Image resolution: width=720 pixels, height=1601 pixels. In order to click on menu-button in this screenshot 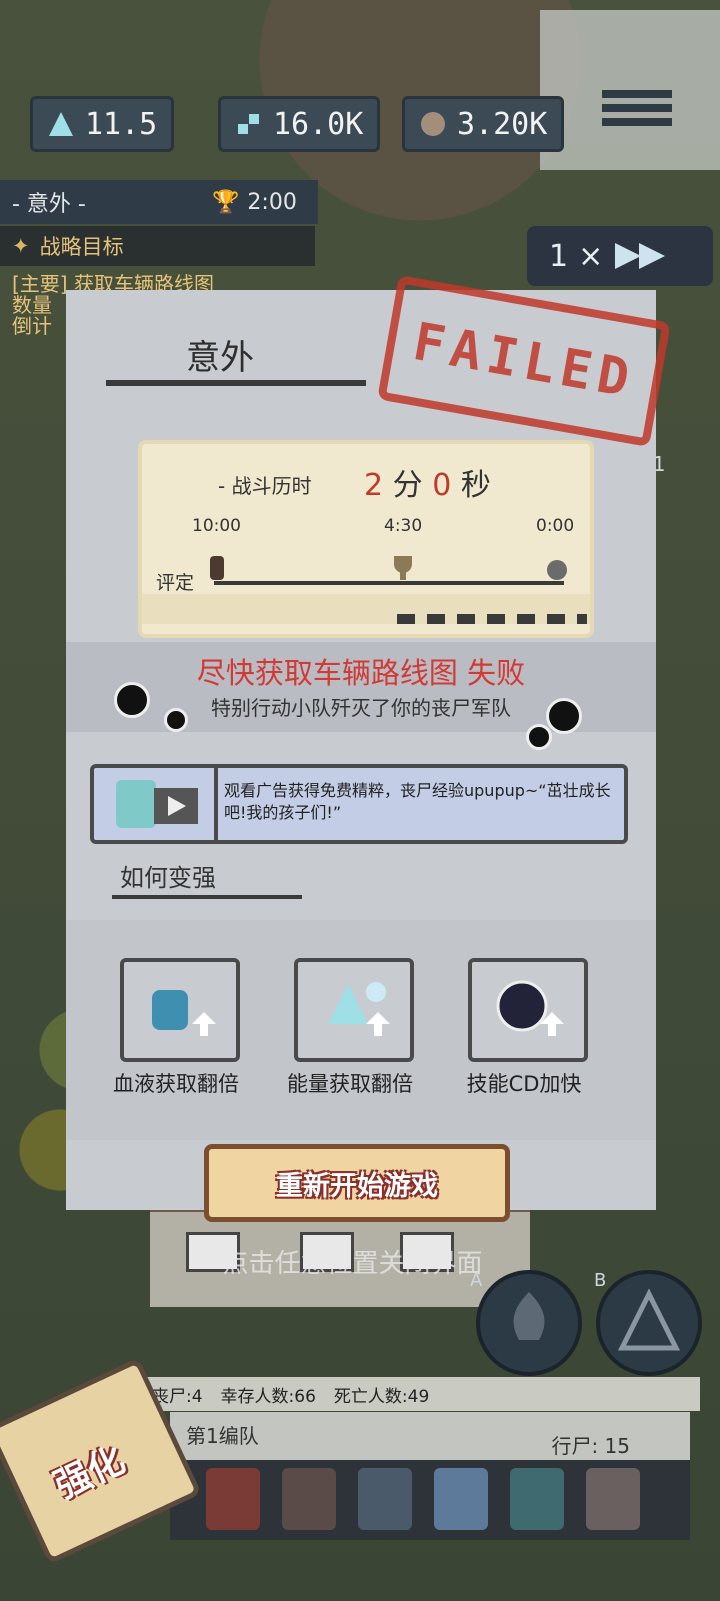, I will do `click(637, 112)`.